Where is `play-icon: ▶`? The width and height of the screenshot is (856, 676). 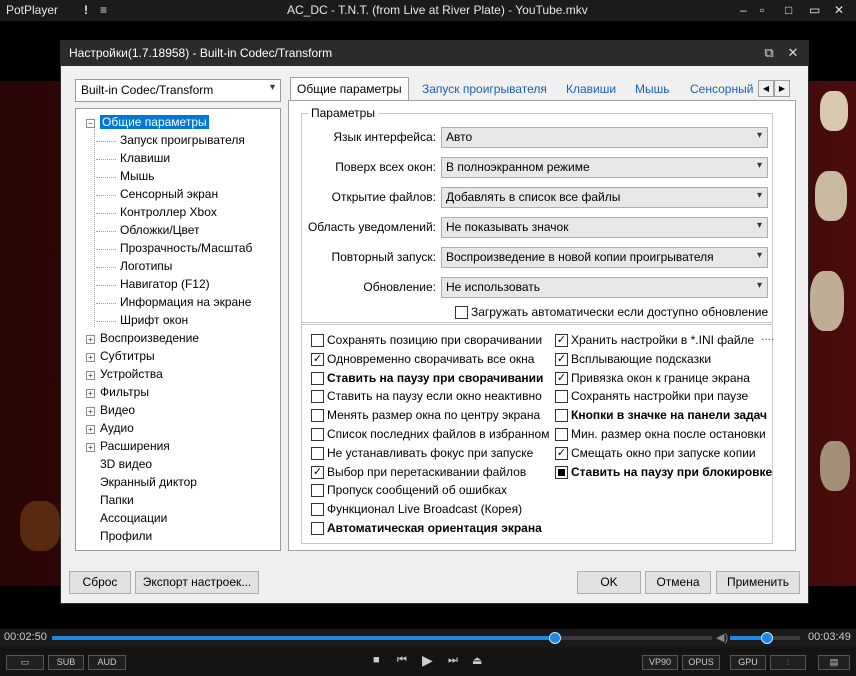
play-icon: ▶ is located at coordinates (427, 660).